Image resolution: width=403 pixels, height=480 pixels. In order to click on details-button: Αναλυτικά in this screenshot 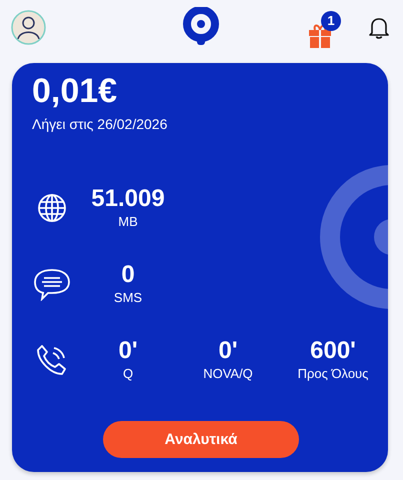, I will do `click(201, 439)`.